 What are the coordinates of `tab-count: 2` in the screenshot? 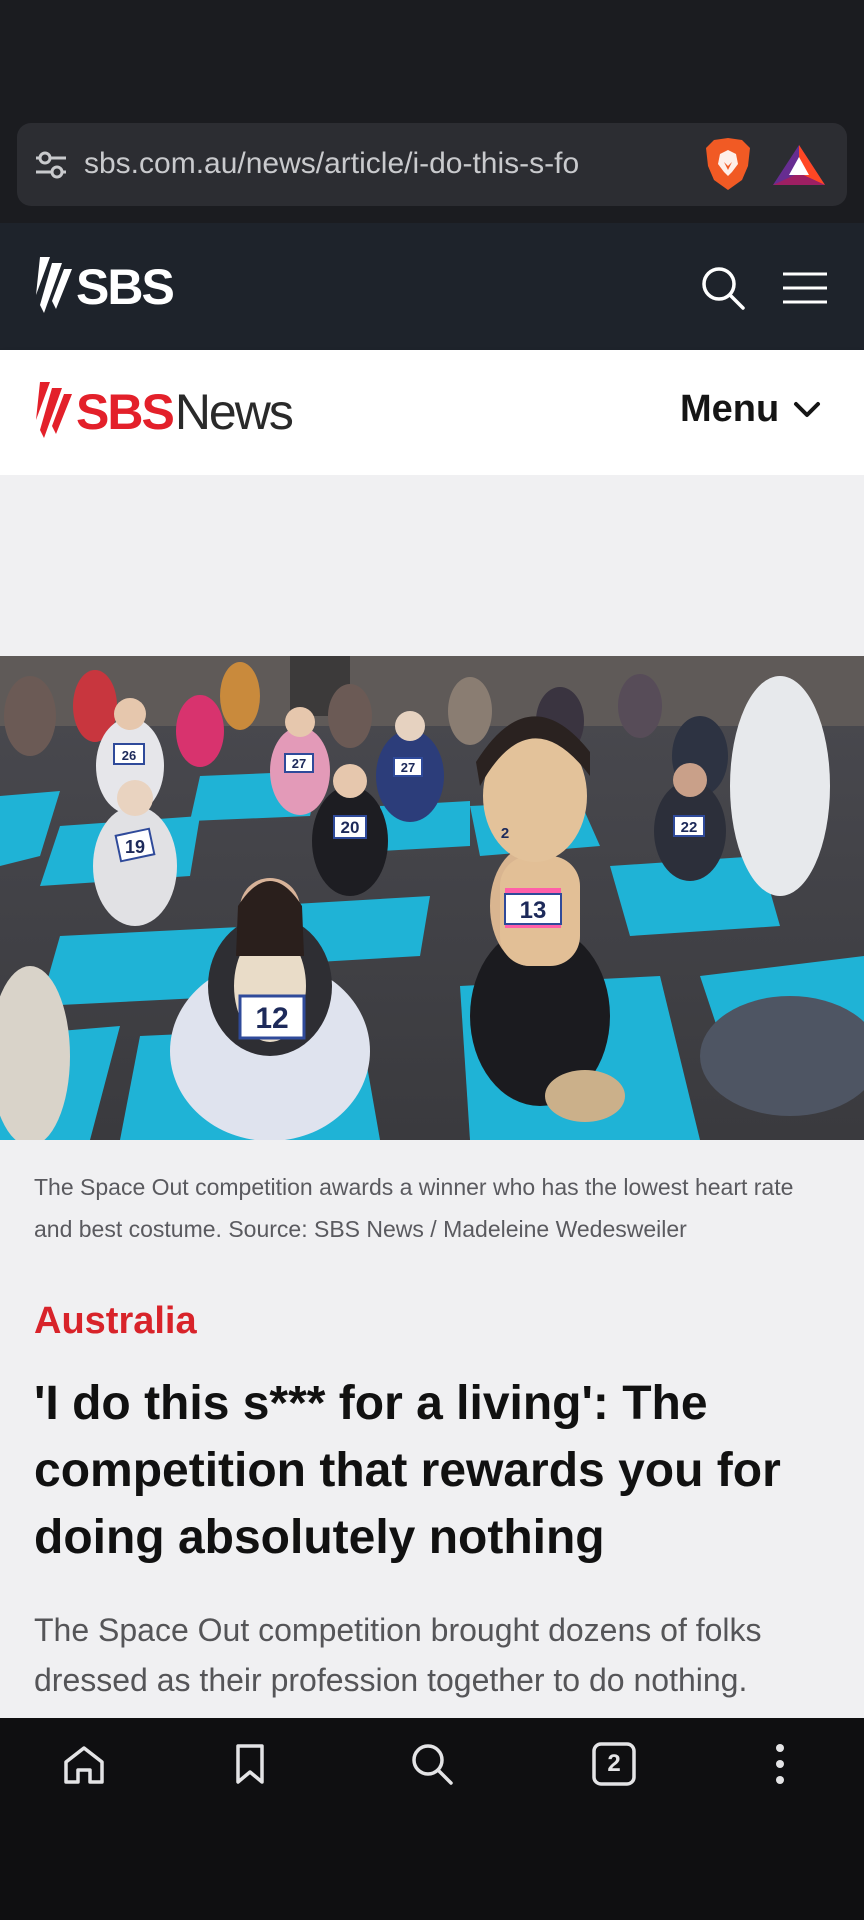 It's located at (614, 1763).